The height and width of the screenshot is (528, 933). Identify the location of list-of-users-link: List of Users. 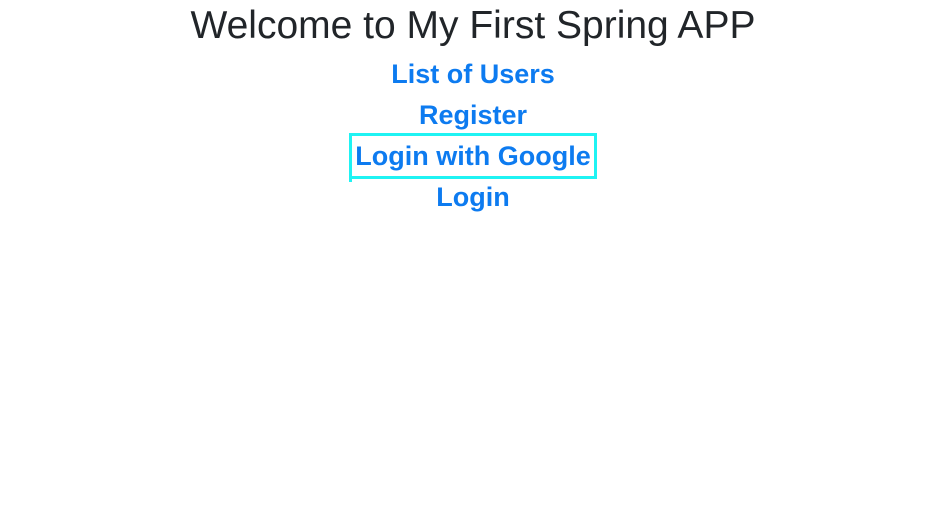
(466, 74).